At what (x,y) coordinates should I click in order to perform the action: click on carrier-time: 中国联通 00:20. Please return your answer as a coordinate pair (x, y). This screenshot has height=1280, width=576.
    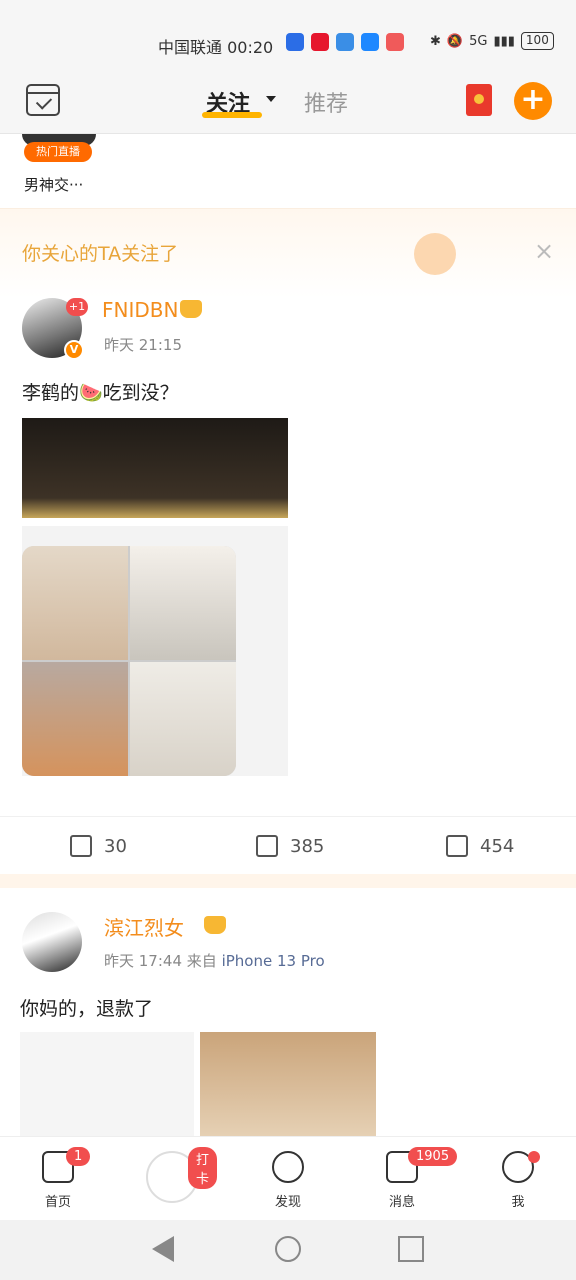
    Looking at the image, I should click on (216, 47).